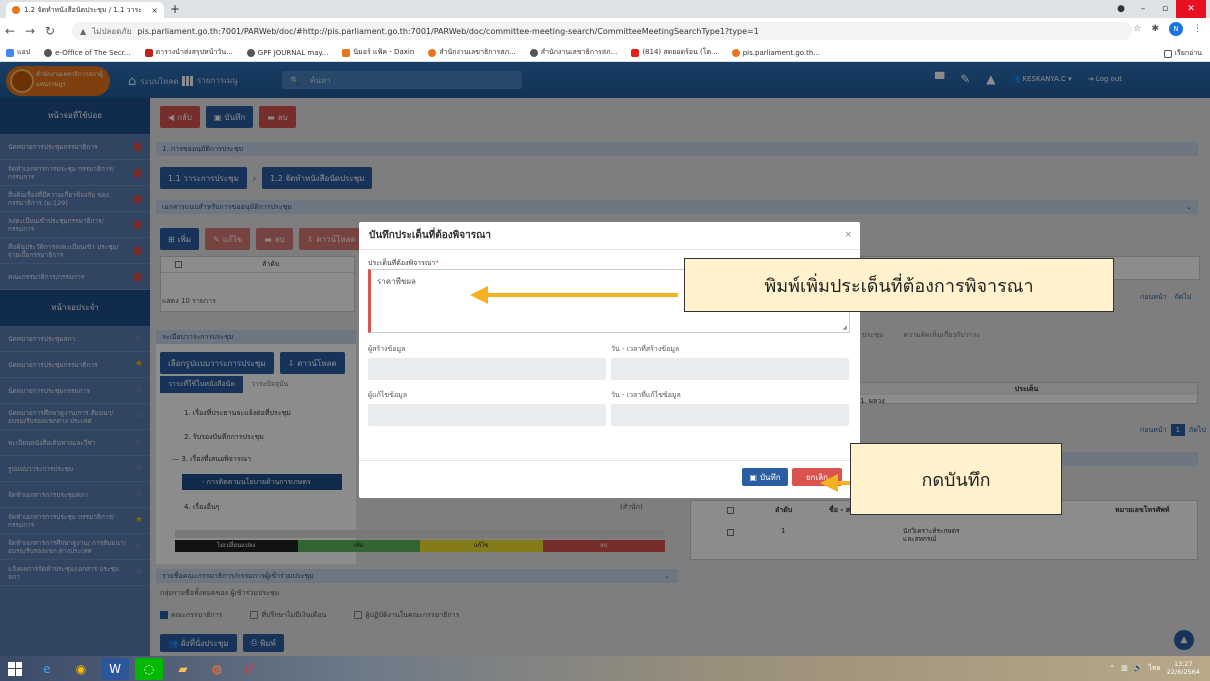  I want to click on callout-press-save: กดบันทึก, so click(956, 479).